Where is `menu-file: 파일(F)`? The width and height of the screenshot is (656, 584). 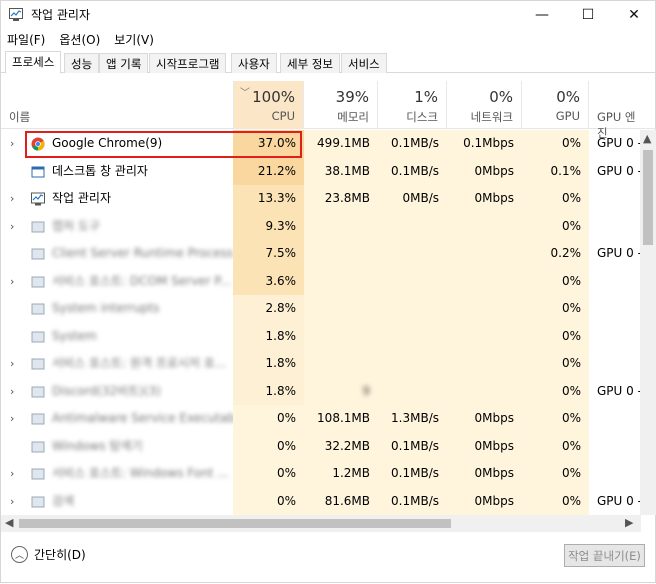
menu-file: 파일(F) is located at coordinates (26, 39).